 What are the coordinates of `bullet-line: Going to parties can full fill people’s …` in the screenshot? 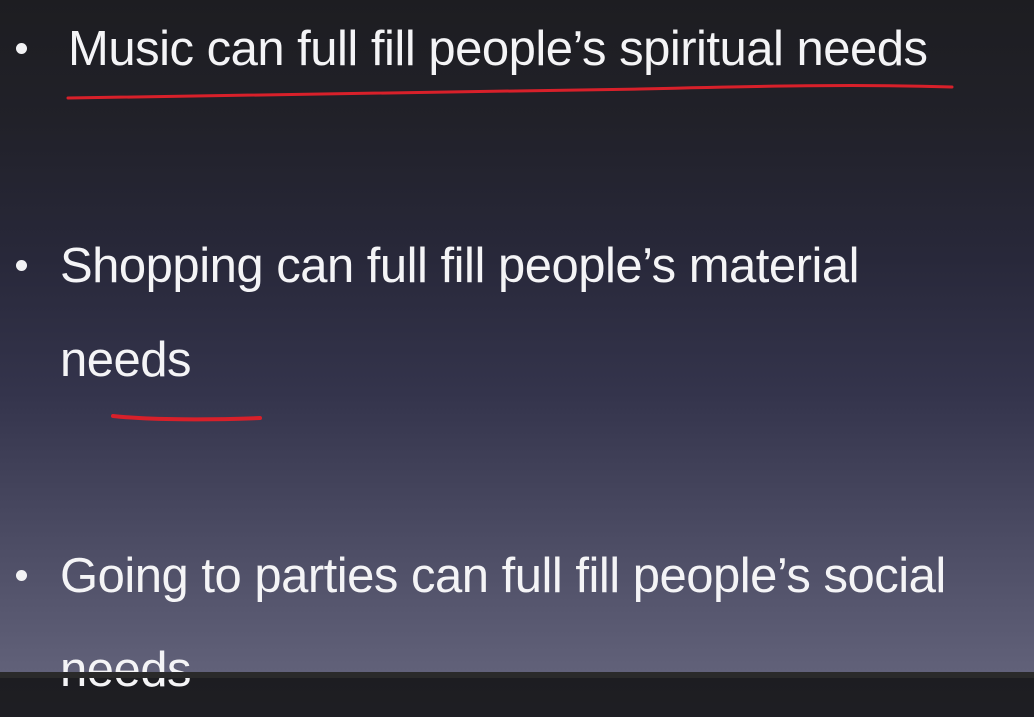 It's located at (503, 576).